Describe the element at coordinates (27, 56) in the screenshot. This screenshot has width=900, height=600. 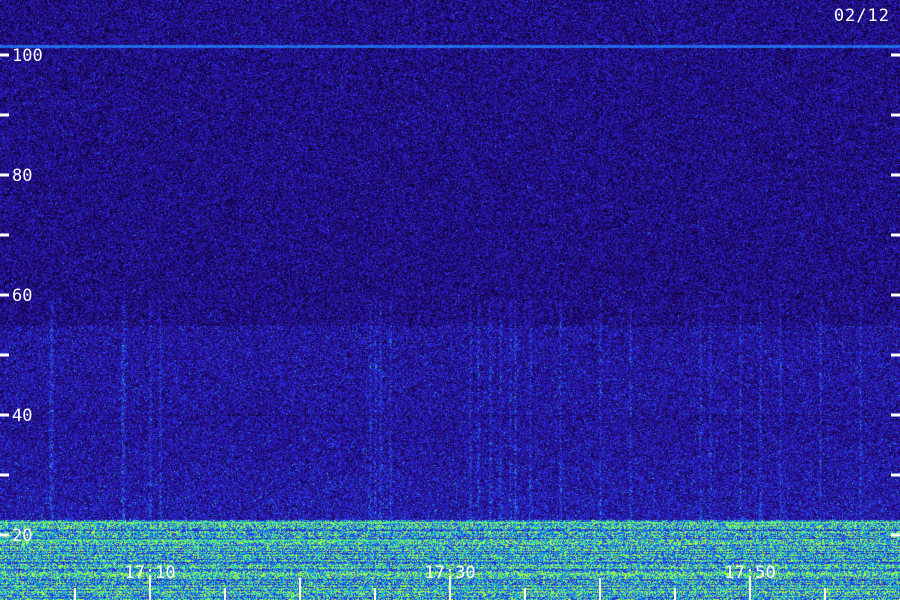
I see `y-tick-label: 100` at that location.